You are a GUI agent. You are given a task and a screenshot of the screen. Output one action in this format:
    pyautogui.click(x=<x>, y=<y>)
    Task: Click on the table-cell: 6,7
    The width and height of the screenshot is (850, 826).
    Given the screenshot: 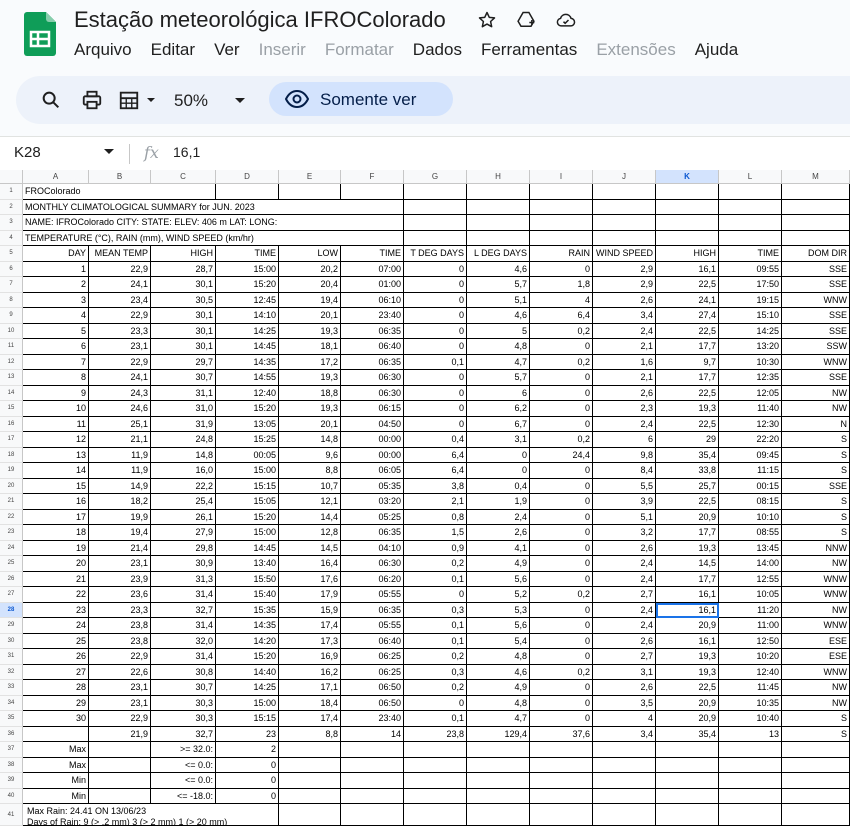 What is the action you would take?
    pyautogui.click(x=498, y=424)
    